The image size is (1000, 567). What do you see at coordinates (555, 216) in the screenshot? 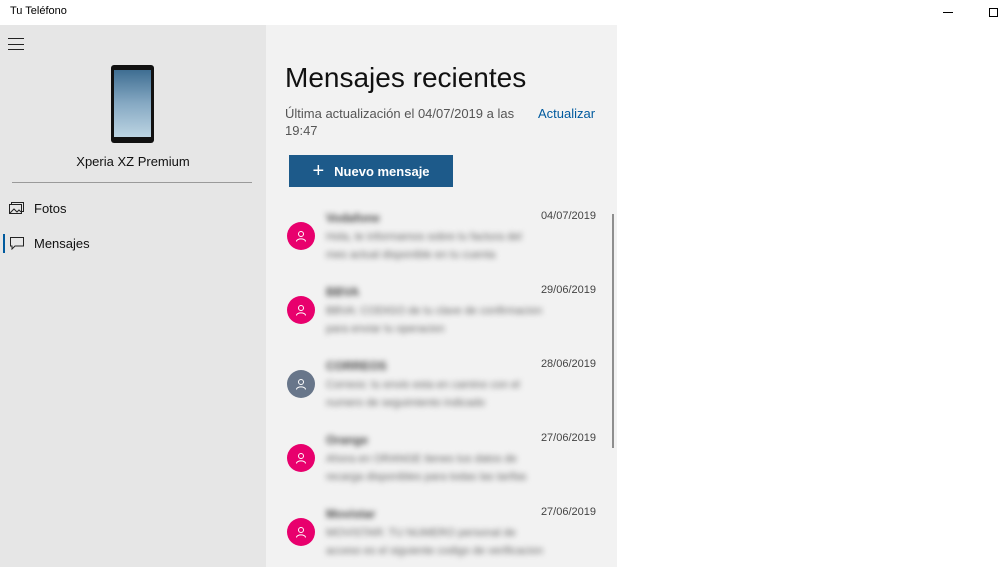
I see `message-date: 04/07/2019` at bounding box center [555, 216].